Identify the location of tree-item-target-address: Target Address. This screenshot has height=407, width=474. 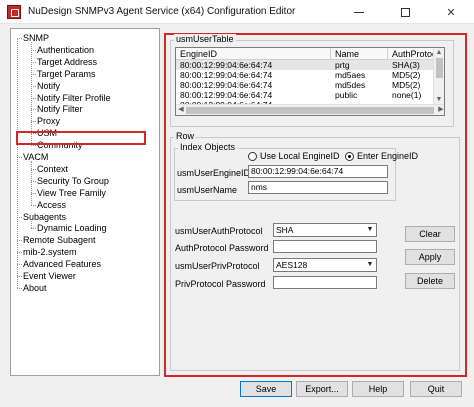
(67, 62).